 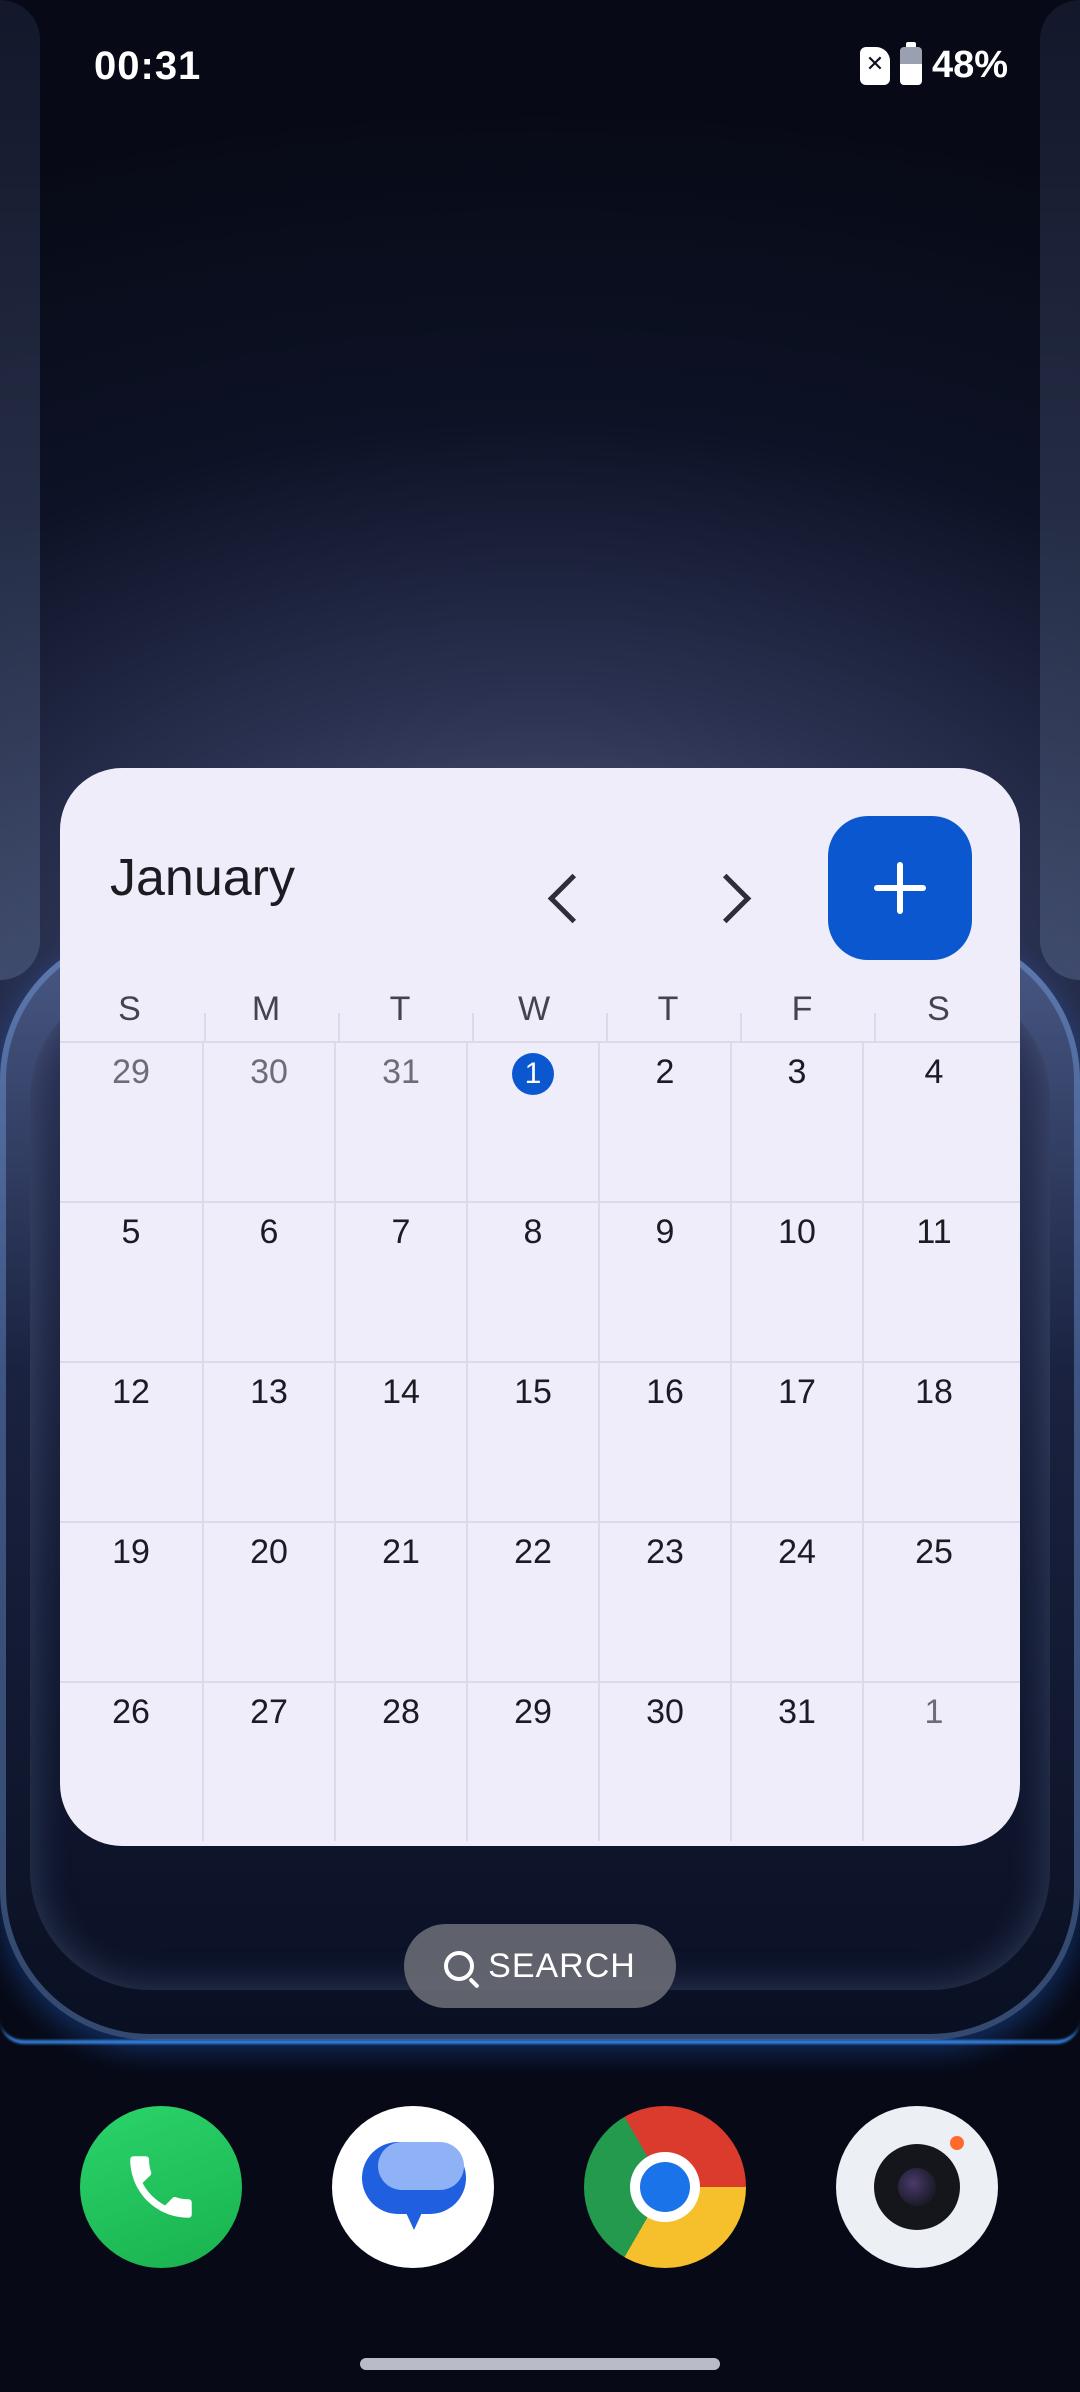 I want to click on messages-icon-accent, so click(x=421, y=2166).